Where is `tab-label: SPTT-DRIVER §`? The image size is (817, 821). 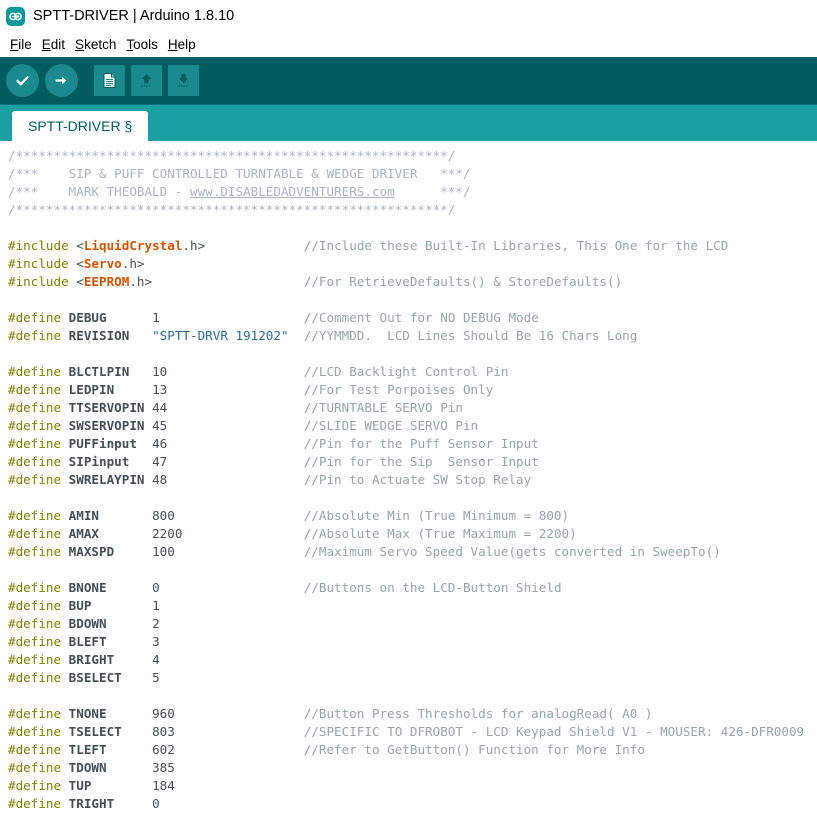 tab-label: SPTT-DRIVER § is located at coordinates (80, 126).